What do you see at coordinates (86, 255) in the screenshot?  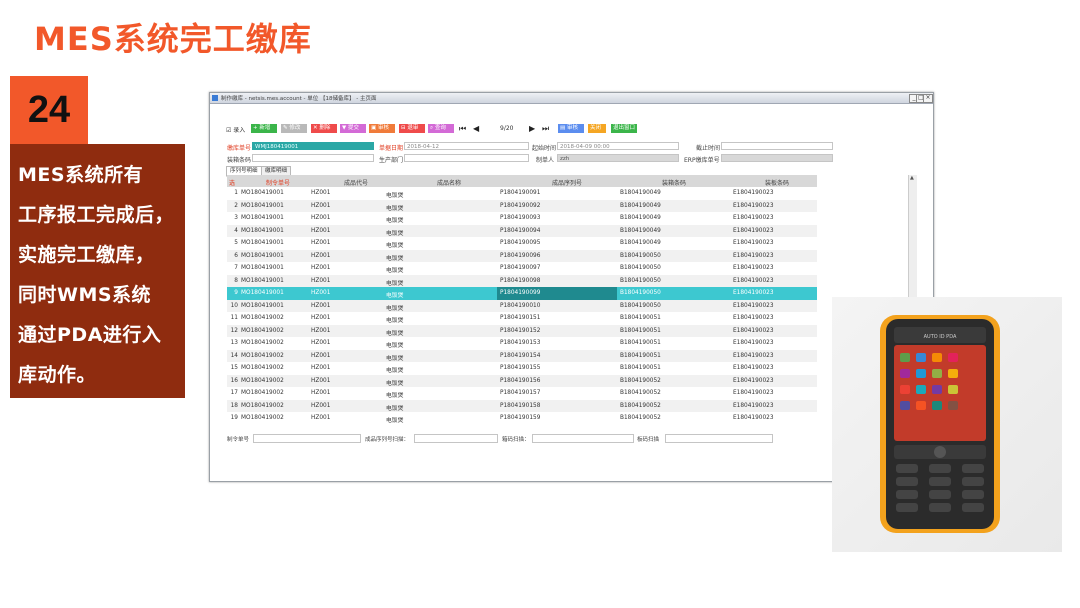 I see `description-line: 实施完工缴库，` at bounding box center [86, 255].